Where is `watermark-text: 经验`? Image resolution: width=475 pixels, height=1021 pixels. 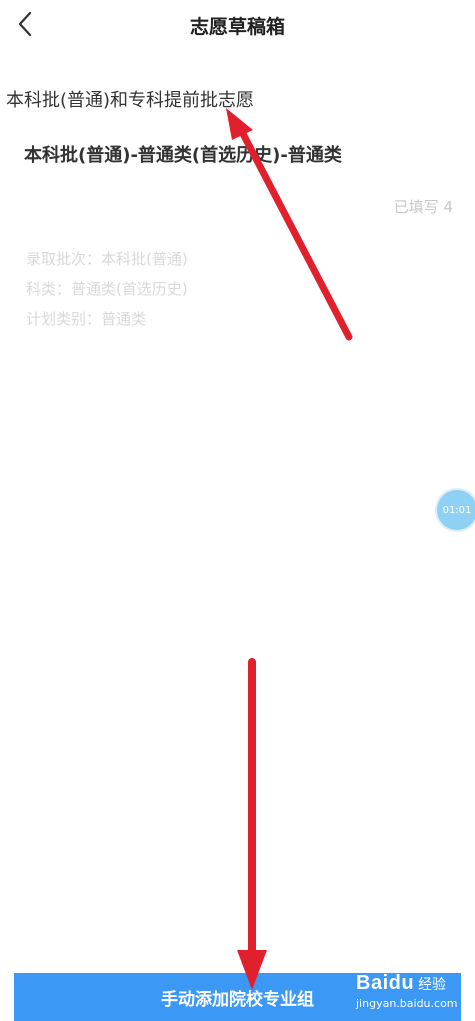
watermark-text: 经验 is located at coordinates (432, 985).